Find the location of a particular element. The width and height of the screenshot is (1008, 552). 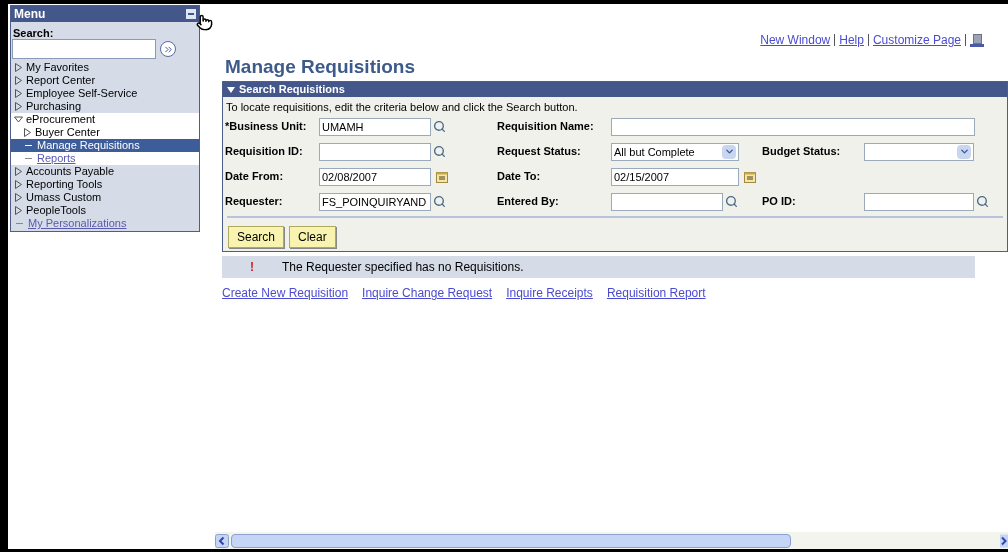

input-field: FS_POINQUIRYAND is located at coordinates (375, 201).